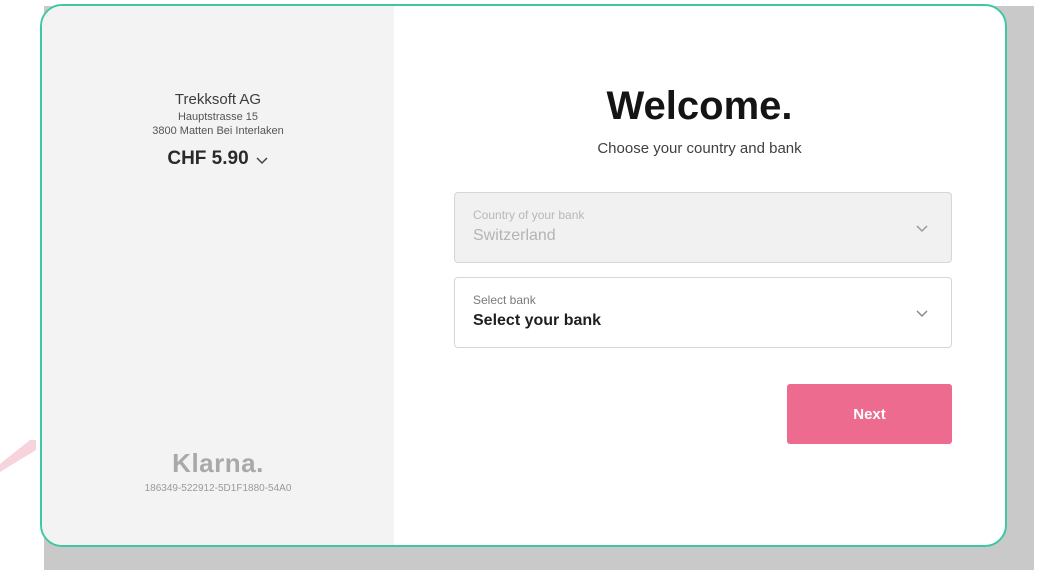 The width and height of the screenshot is (1052, 570). I want to click on amount-toggle: CHF 5.90, so click(217, 159).